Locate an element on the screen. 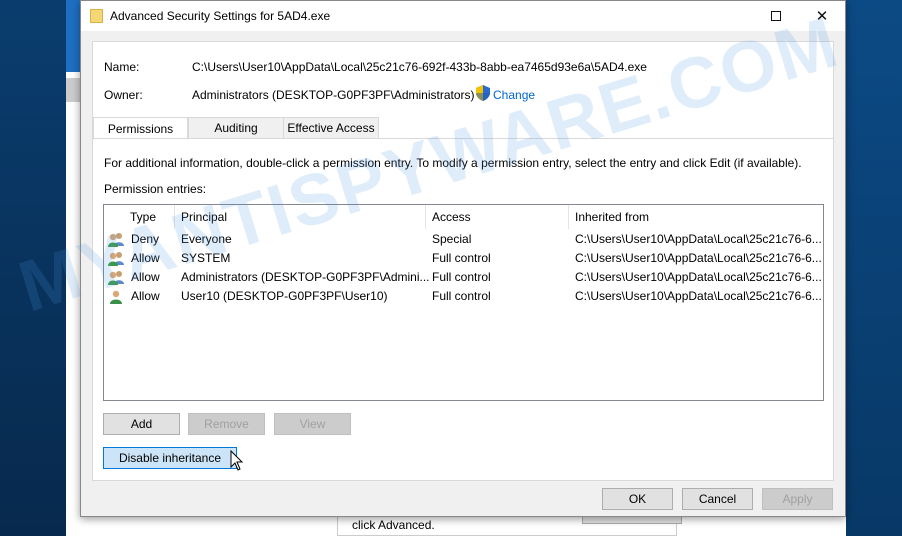  desktop-background-right is located at coordinates (874, 268).